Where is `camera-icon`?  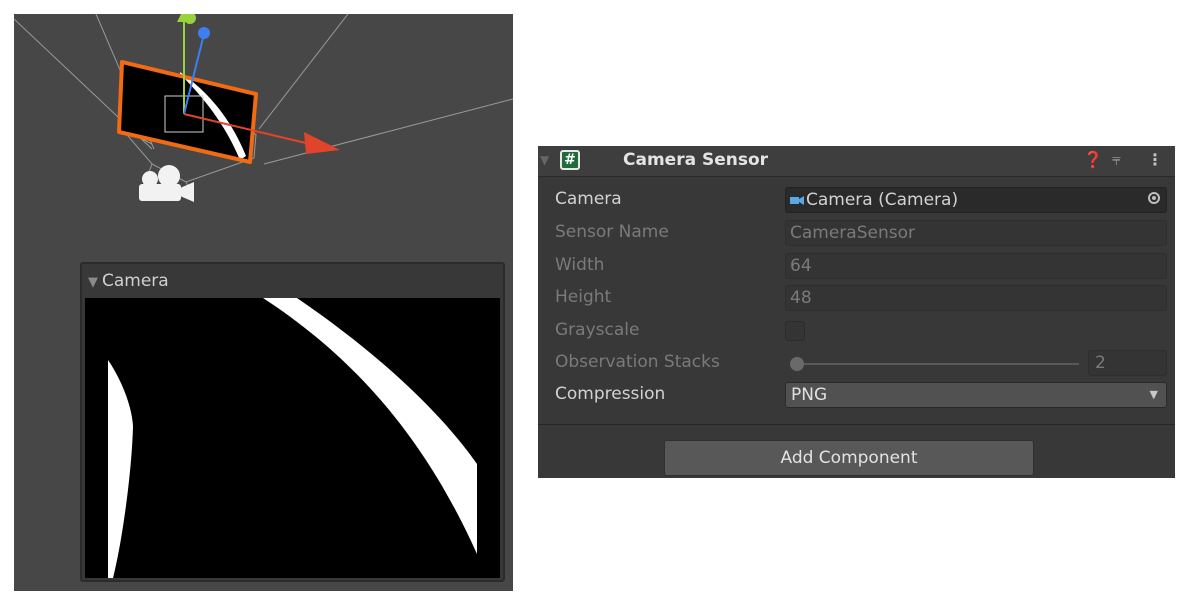 camera-icon is located at coordinates (166, 183).